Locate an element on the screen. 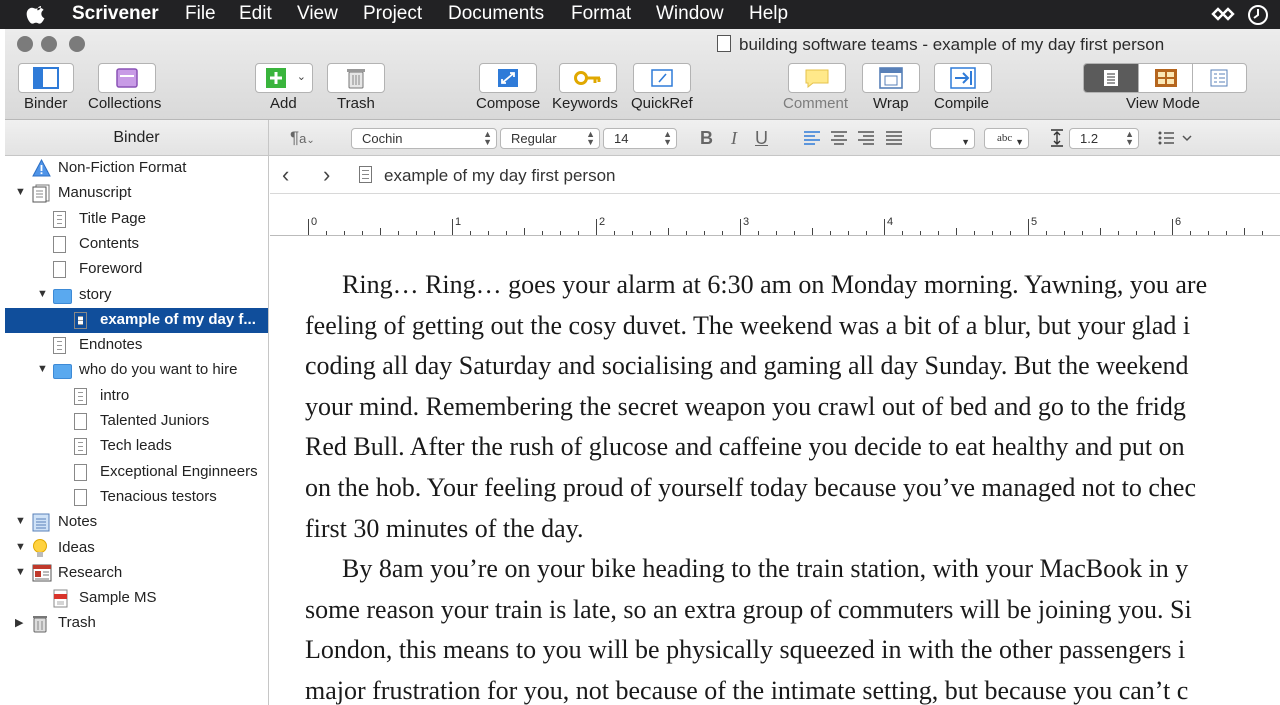  italic-button: I is located at coordinates (734, 138).